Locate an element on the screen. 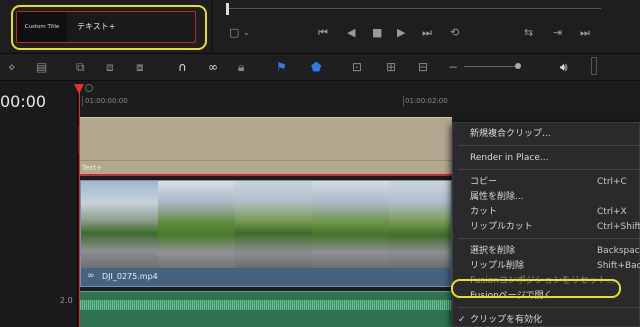 Image resolution: width=640 pixels, height=327 pixels. check-icon: ✓ is located at coordinates (462, 320).